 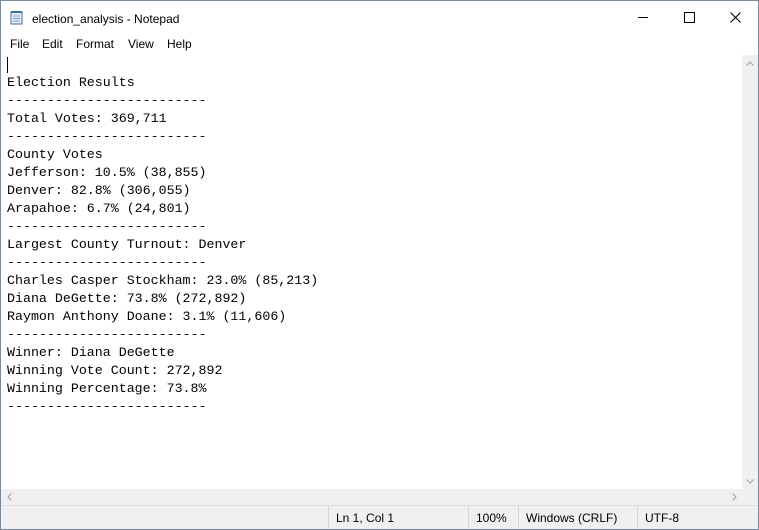 I want to click on status-bar: Ln 1, Col 1 100% Windows (CRLF) UTF-8, so click(x=379, y=517).